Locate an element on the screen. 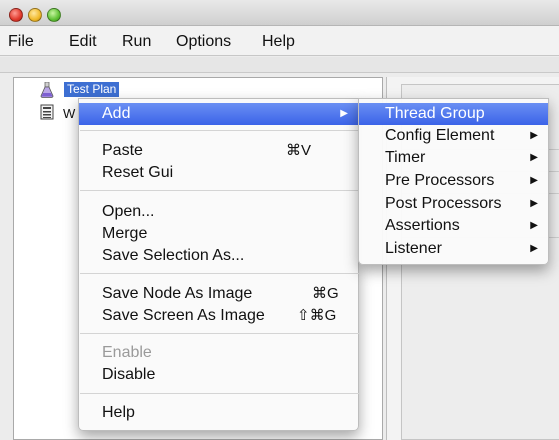 The height and width of the screenshot is (440, 559). menu-item-enable: Enable is located at coordinates (218, 353).